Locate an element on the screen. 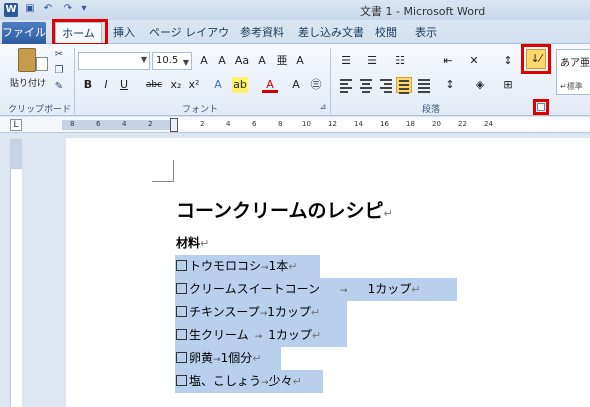  align-justify-icon is located at coordinates (404, 85).